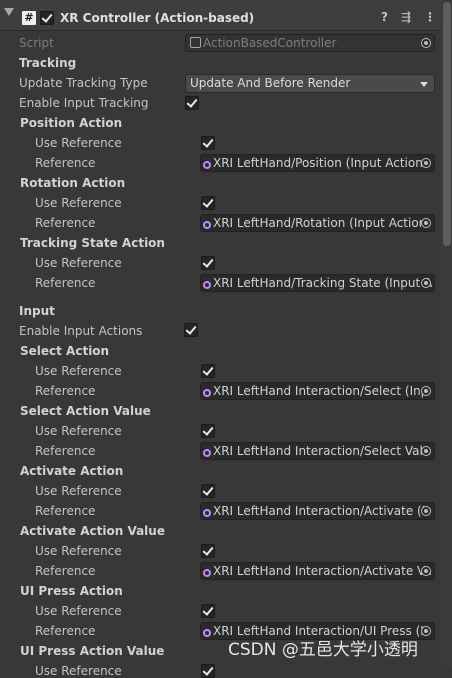 This screenshot has width=452, height=678. Describe the element at coordinates (192, 103) in the screenshot. I see `enable-input-tracking-checkbox` at that location.